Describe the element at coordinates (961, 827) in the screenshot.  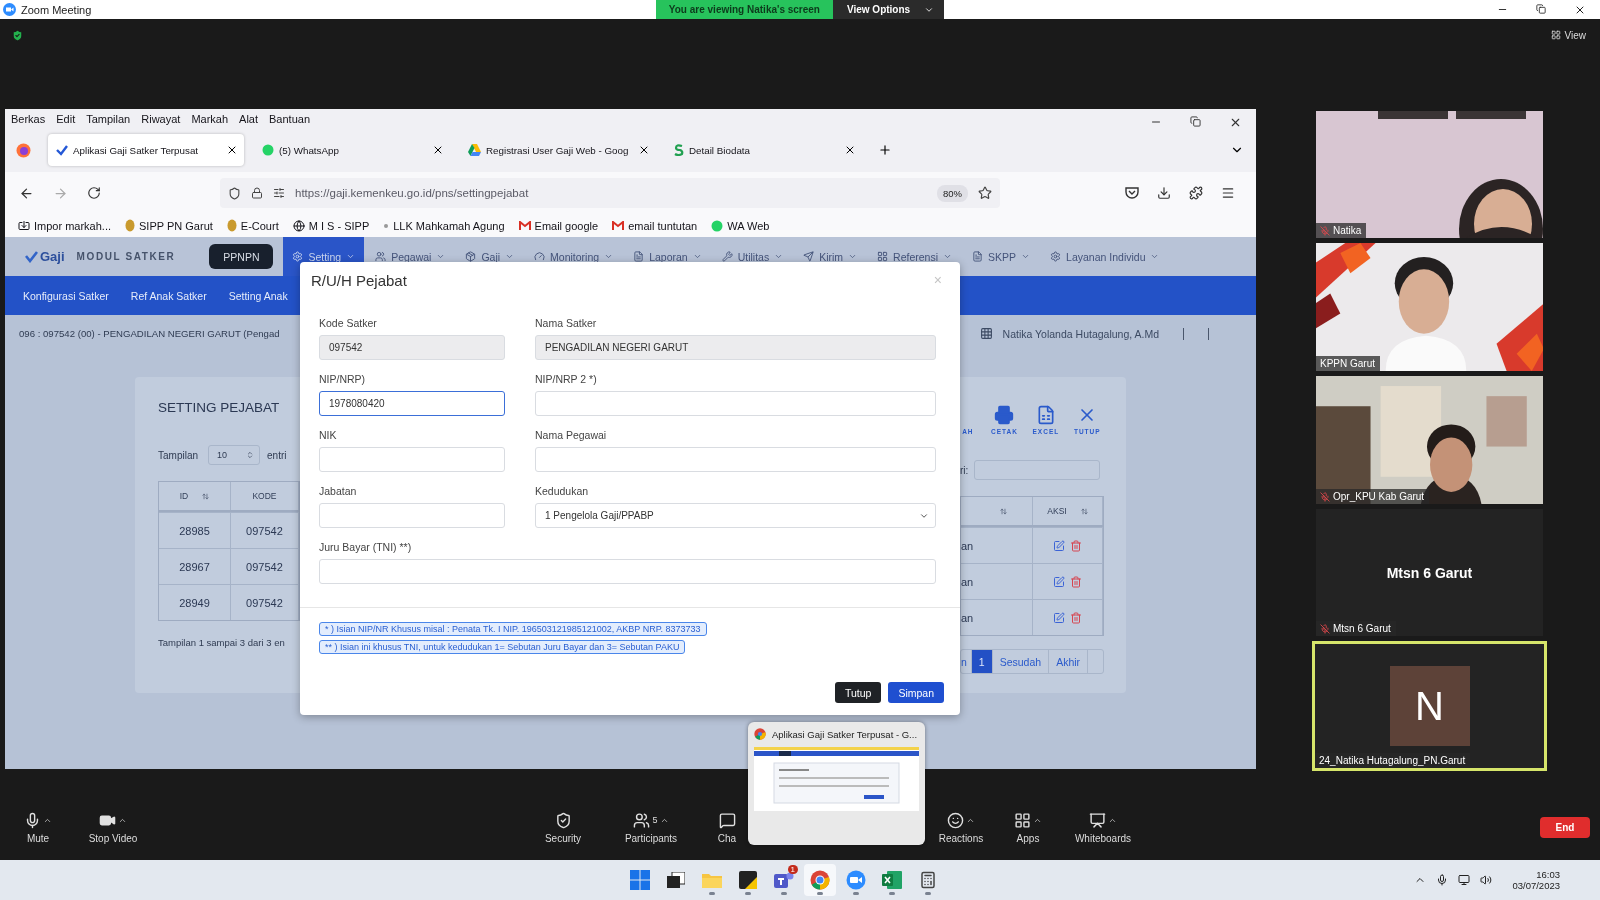
I see `toolbar-button: Reactions` at that location.